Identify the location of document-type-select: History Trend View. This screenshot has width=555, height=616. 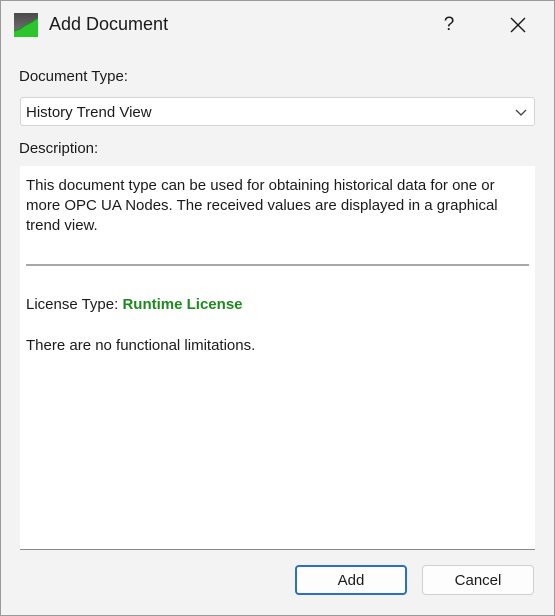
(277, 111).